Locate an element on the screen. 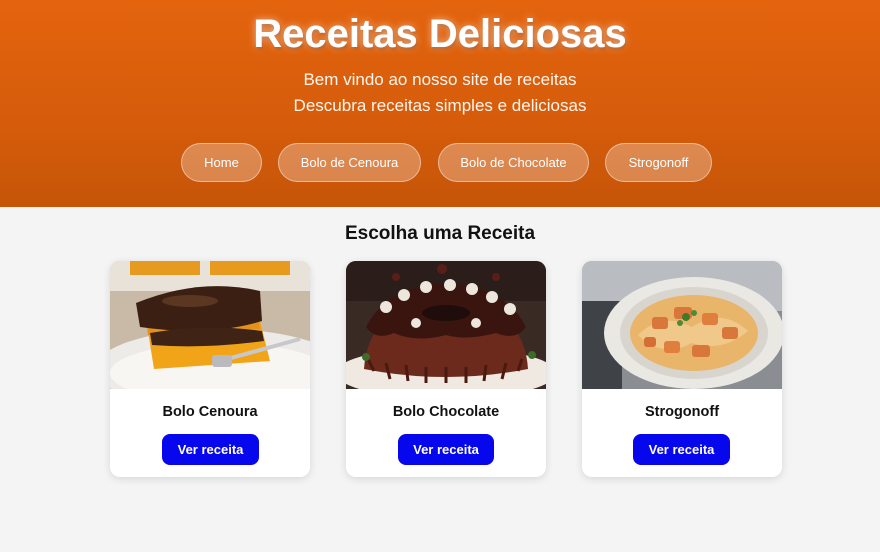  bolo-chocolate-image is located at coordinates (446, 325).